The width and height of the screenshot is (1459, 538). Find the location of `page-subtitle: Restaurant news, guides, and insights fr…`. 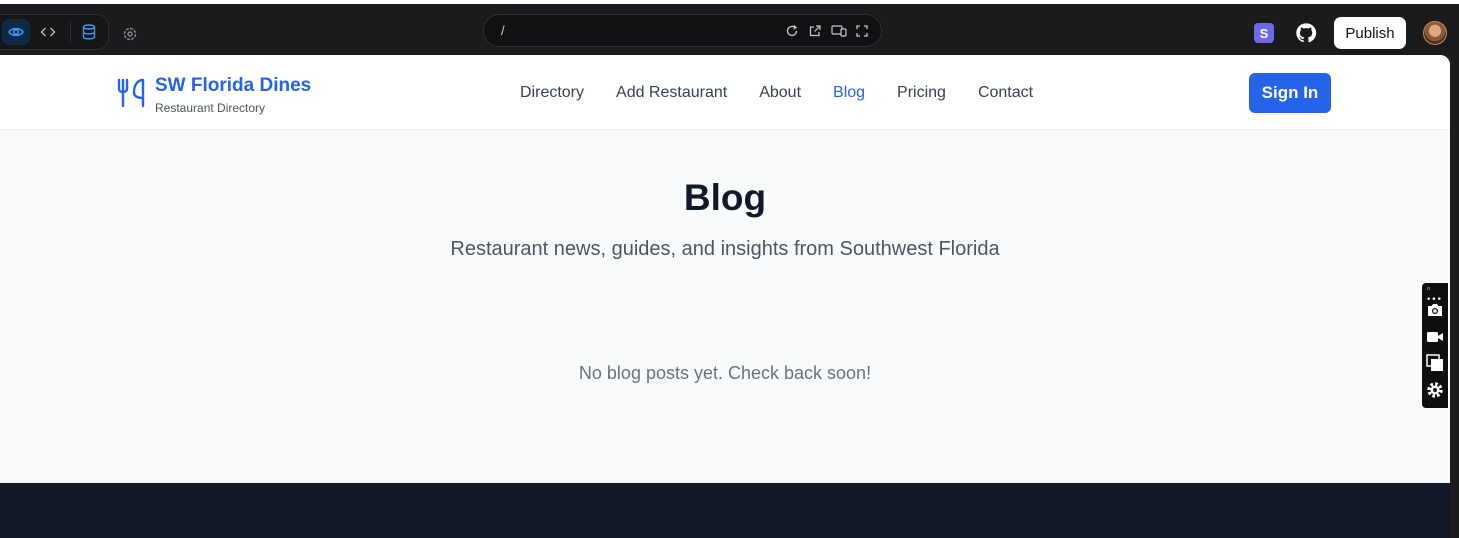

page-subtitle: Restaurant news, guides, and insights fr… is located at coordinates (725, 249).